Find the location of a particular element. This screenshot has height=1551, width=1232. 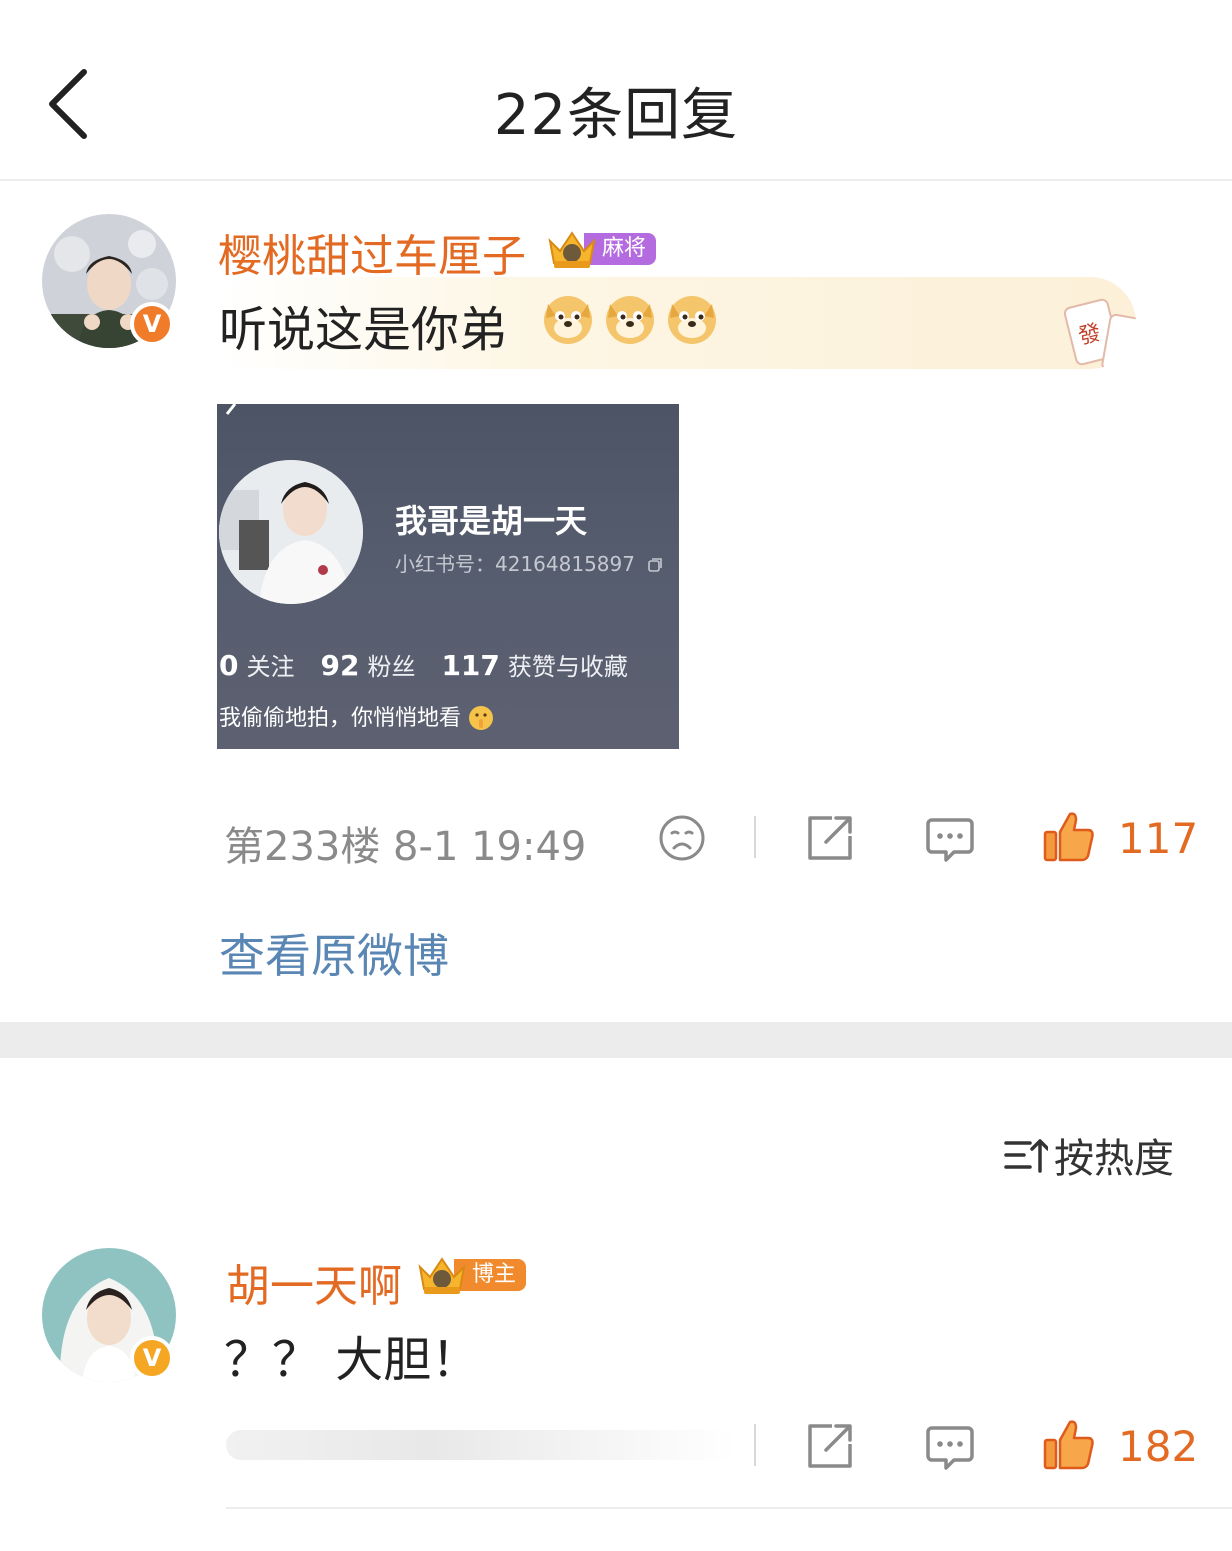

reply-text: ？？ 大胆！ is located at coordinates (352, 1360).